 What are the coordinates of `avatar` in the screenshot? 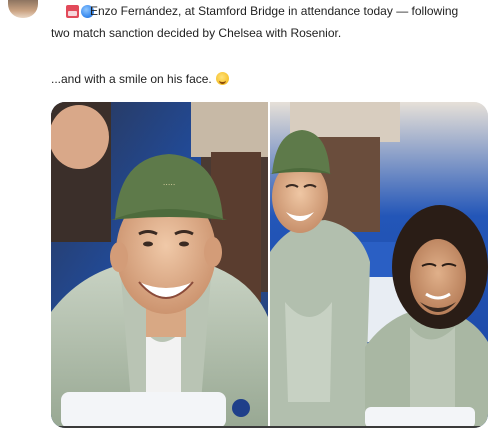 It's located at (23, 9).